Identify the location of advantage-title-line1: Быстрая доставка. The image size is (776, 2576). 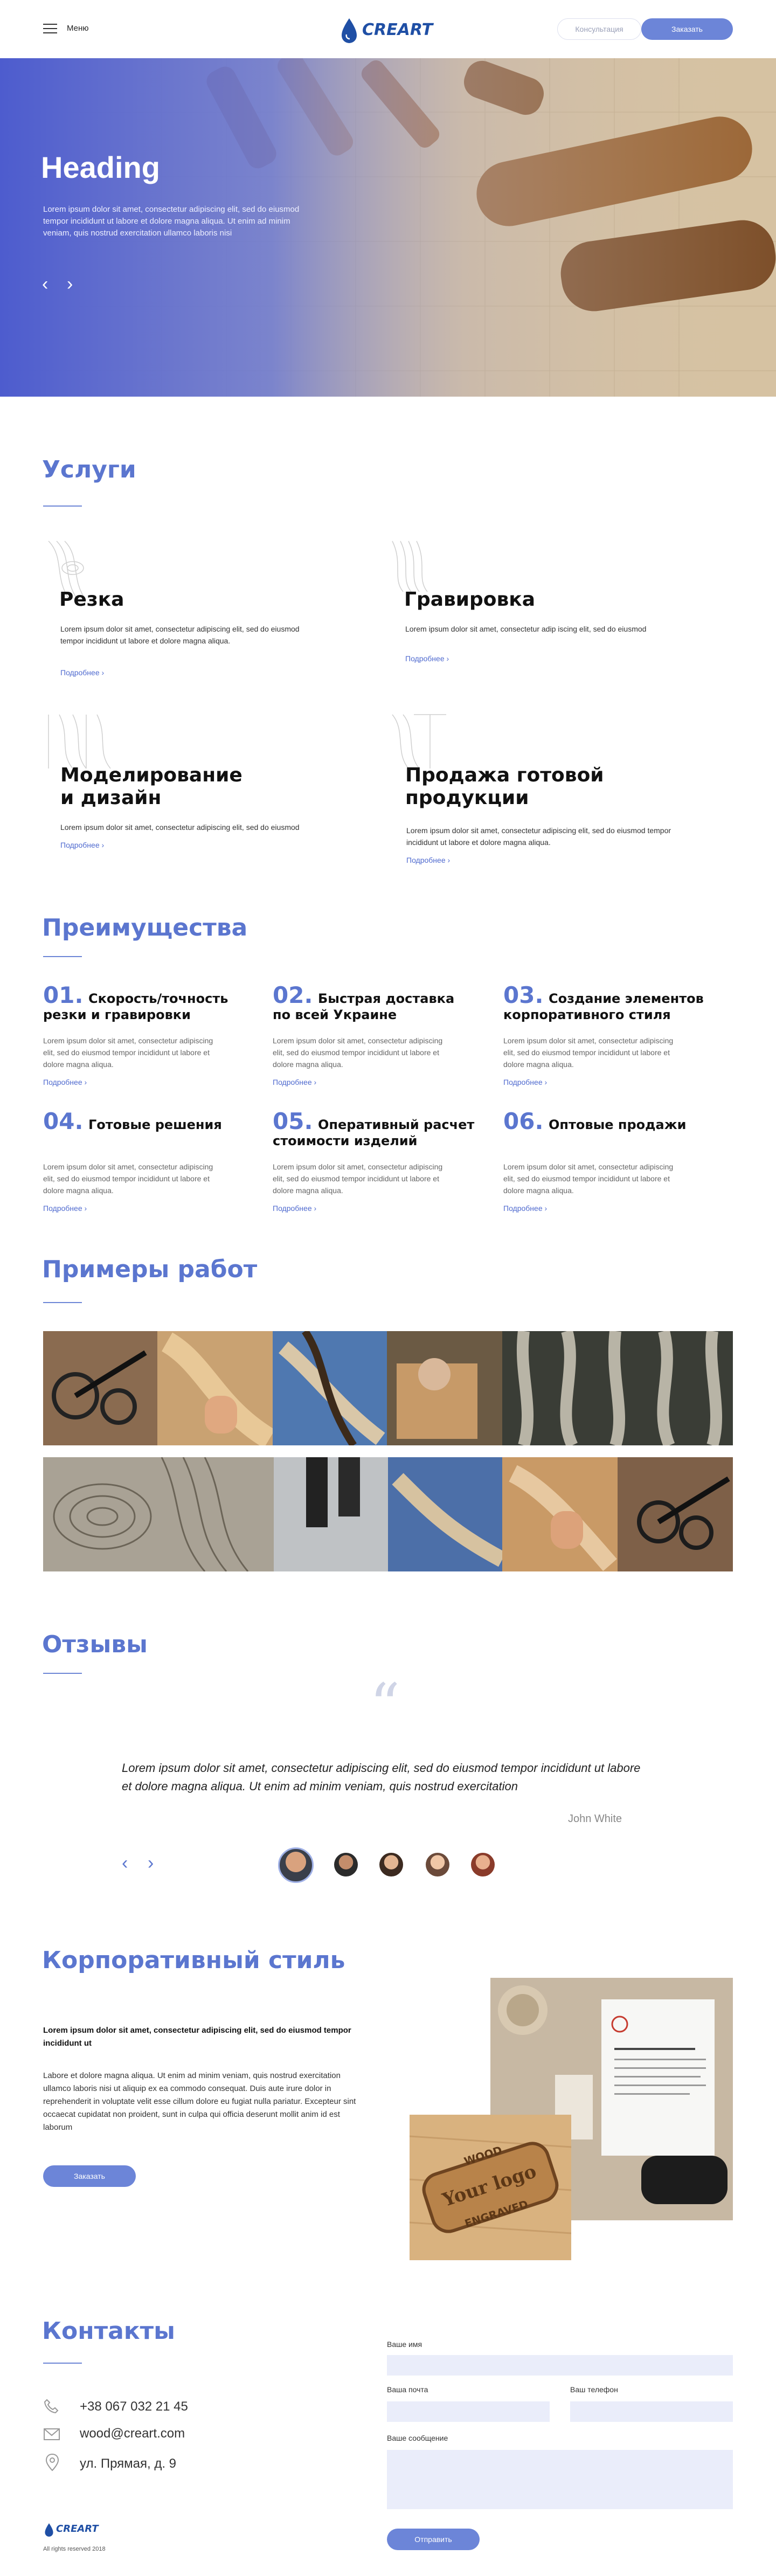
(386, 998).